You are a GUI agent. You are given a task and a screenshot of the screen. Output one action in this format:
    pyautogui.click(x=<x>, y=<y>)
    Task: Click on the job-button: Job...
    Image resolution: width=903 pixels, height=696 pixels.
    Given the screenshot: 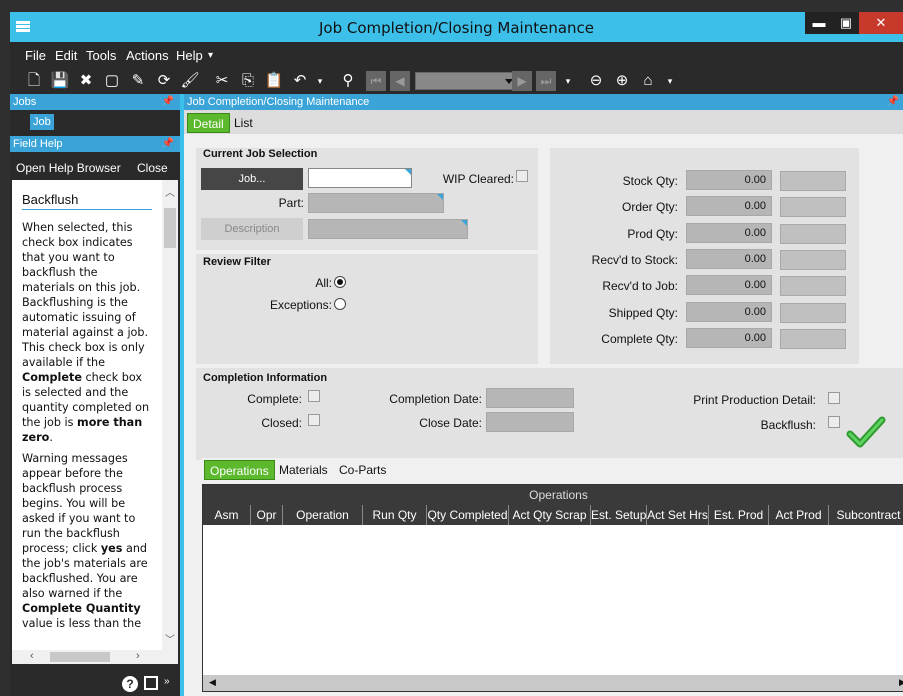 What is the action you would take?
    pyautogui.click(x=252, y=179)
    